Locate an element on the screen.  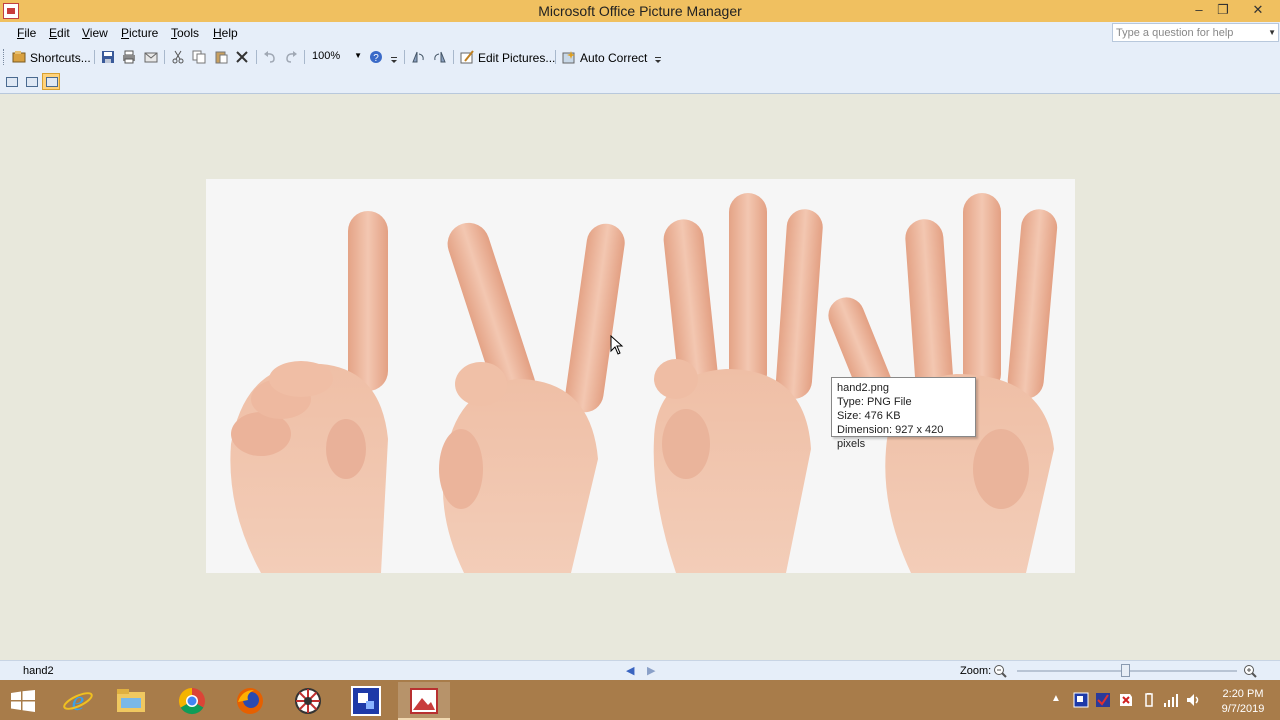
menu-tools: Tools is located at coordinates (185, 33).